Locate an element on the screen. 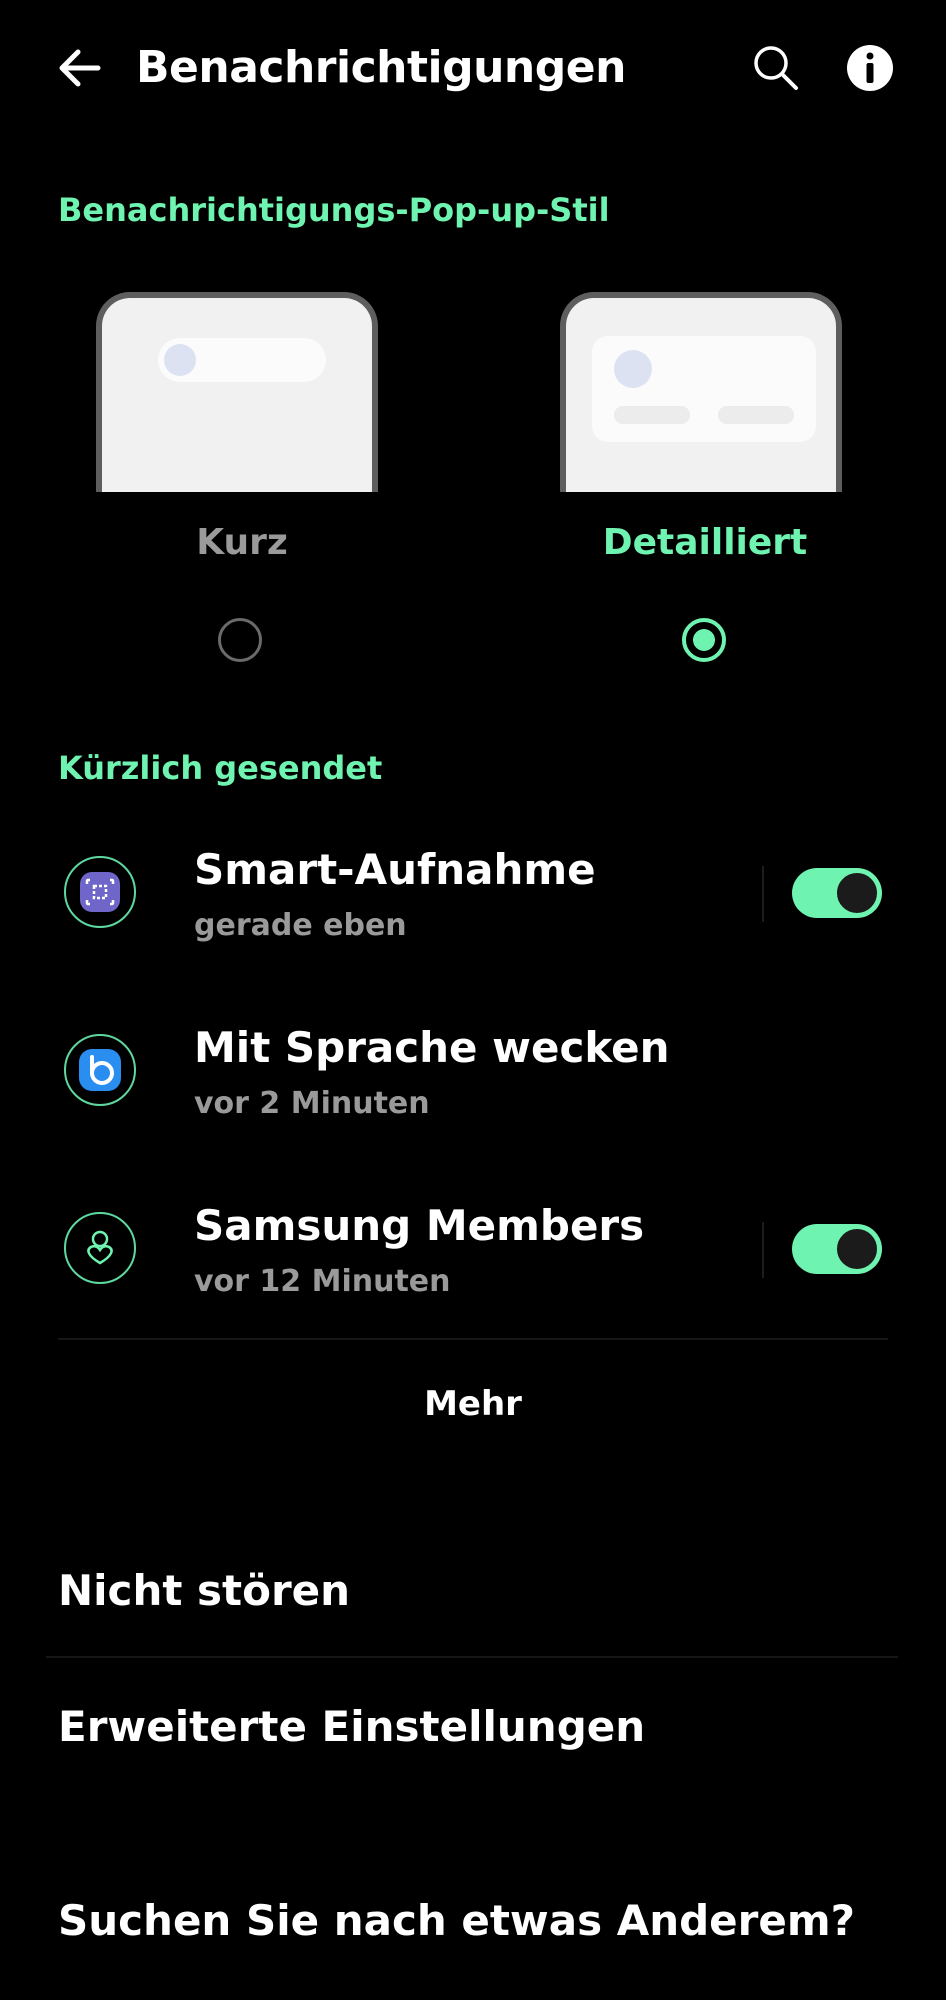  popup-style-option-short is located at coordinates (237, 392).